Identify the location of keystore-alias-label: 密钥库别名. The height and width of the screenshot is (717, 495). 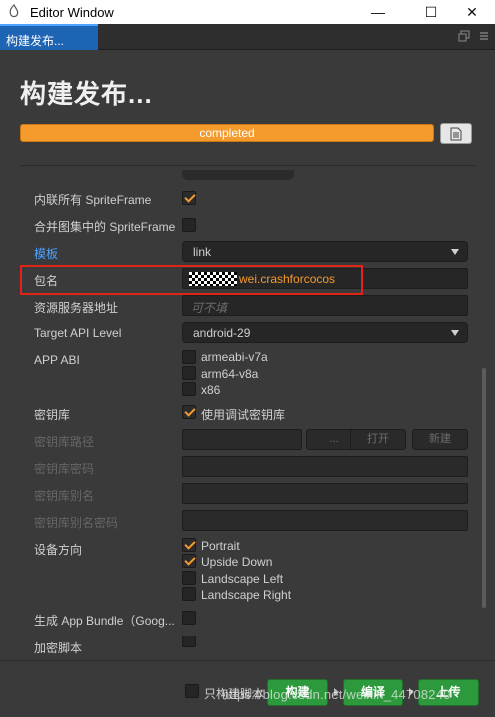
(64, 496).